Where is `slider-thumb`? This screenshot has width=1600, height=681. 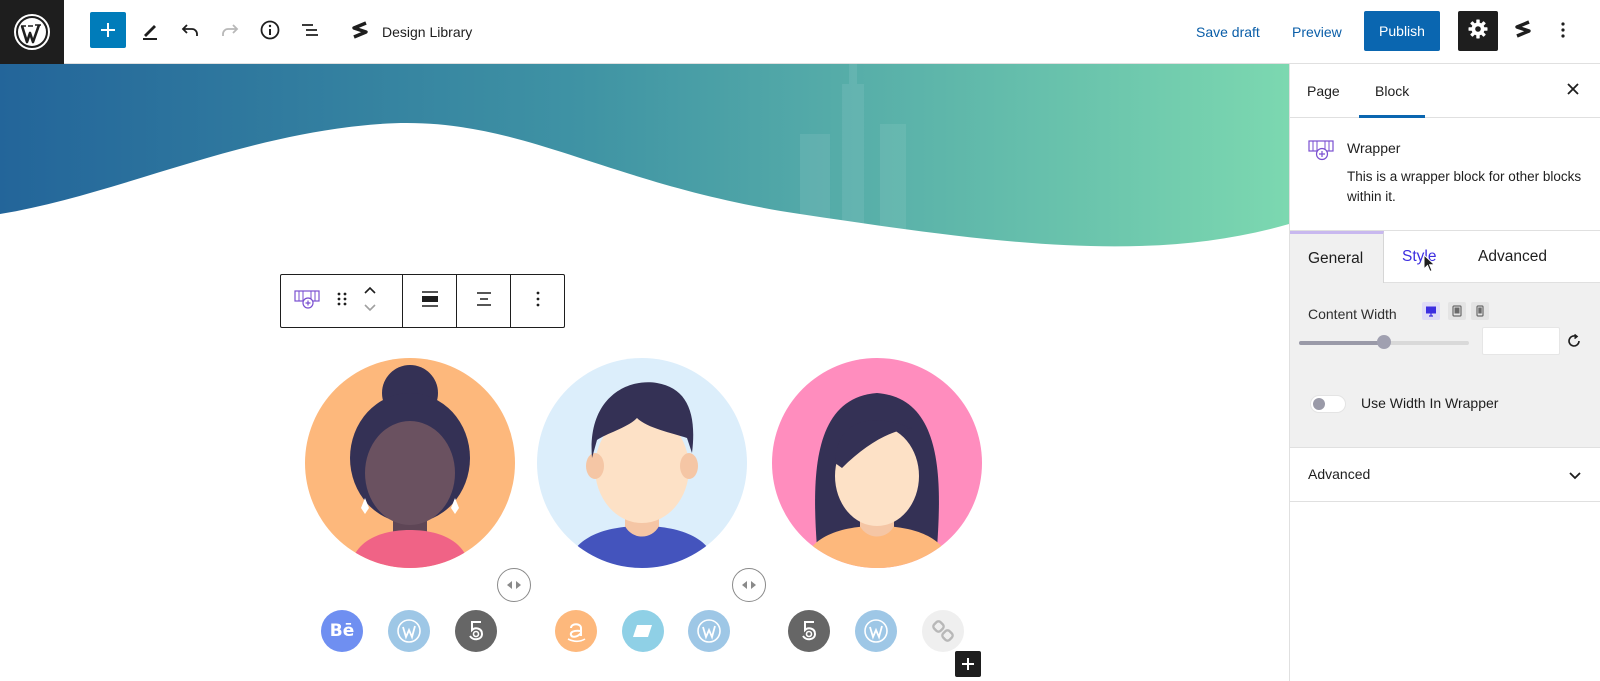
slider-thumb is located at coordinates (1384, 342).